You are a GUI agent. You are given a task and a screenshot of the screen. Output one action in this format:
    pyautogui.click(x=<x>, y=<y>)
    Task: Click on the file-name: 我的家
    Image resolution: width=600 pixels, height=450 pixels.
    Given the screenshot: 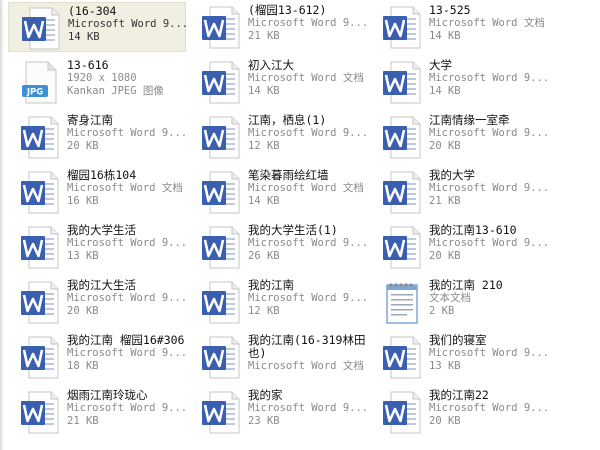 What is the action you would take?
    pyautogui.click(x=265, y=395)
    